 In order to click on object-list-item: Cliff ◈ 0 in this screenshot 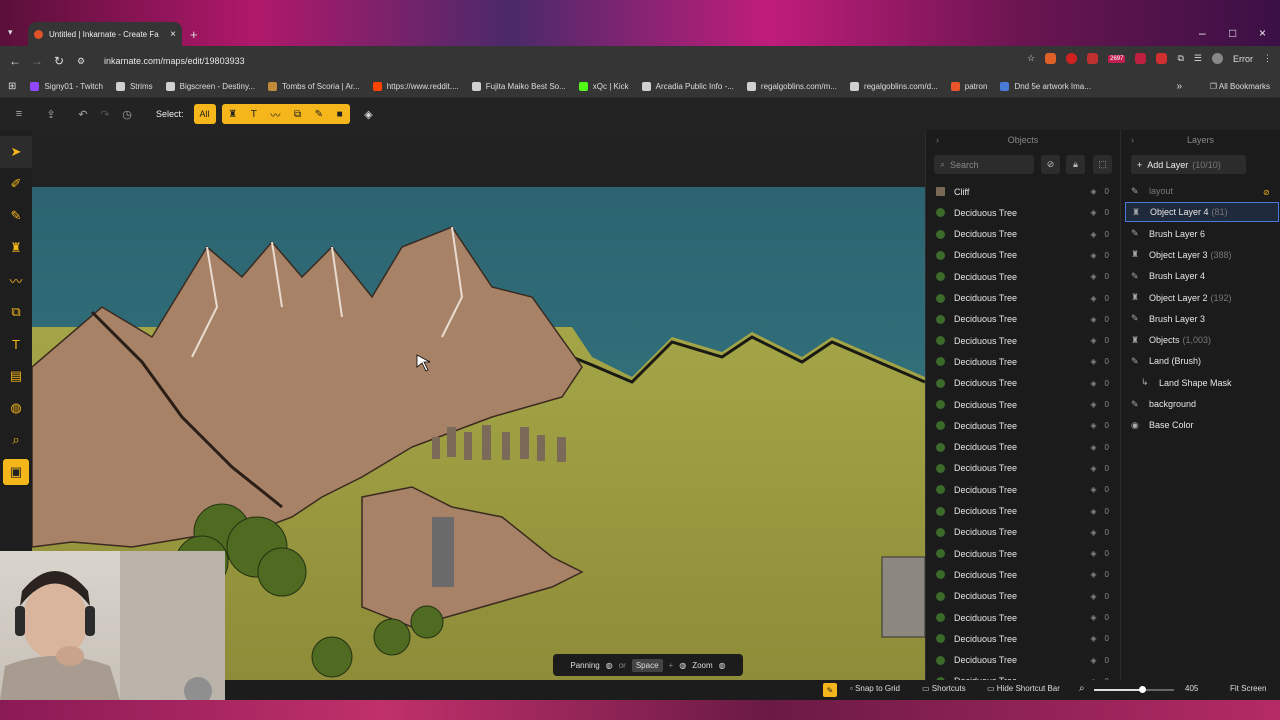, I will do `click(1023, 191)`.